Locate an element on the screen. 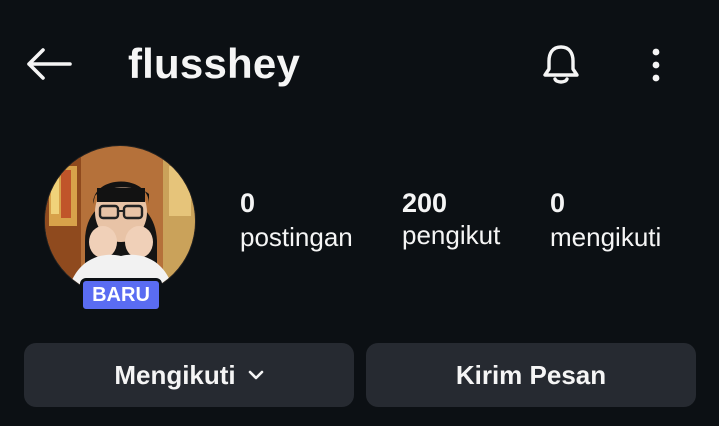  followers-label: pengikut is located at coordinates (451, 235).